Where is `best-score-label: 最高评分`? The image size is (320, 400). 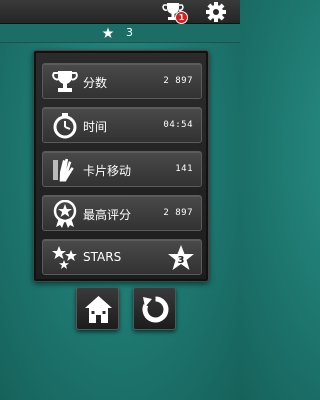 best-score-label: 最高评分 is located at coordinates (107, 215).